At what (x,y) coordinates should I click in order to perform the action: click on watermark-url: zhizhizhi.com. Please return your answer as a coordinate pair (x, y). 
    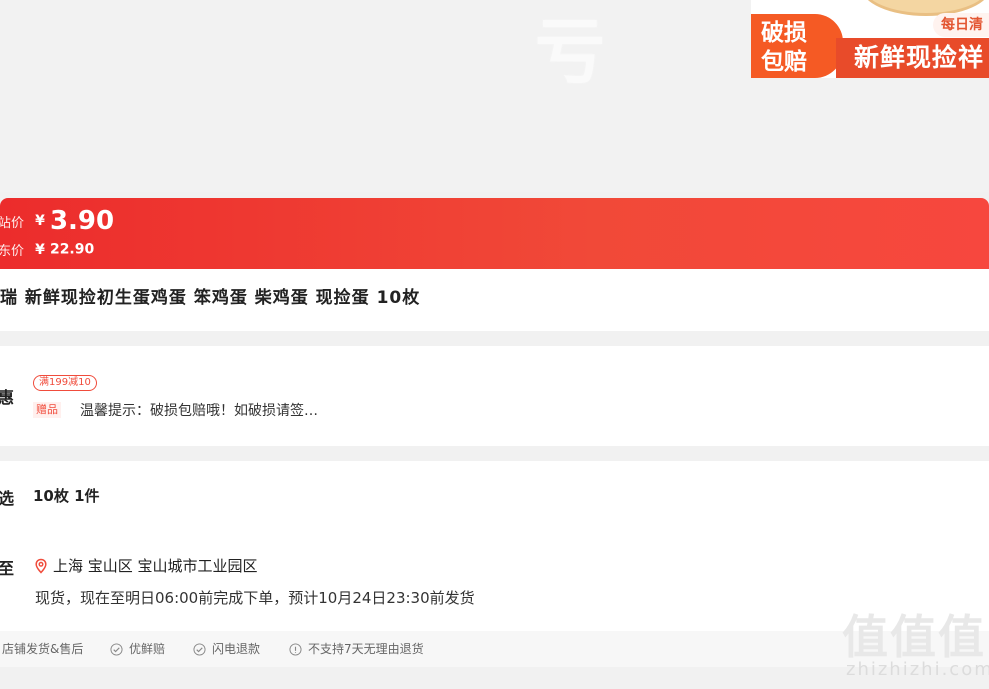
    Looking at the image, I should click on (917, 669).